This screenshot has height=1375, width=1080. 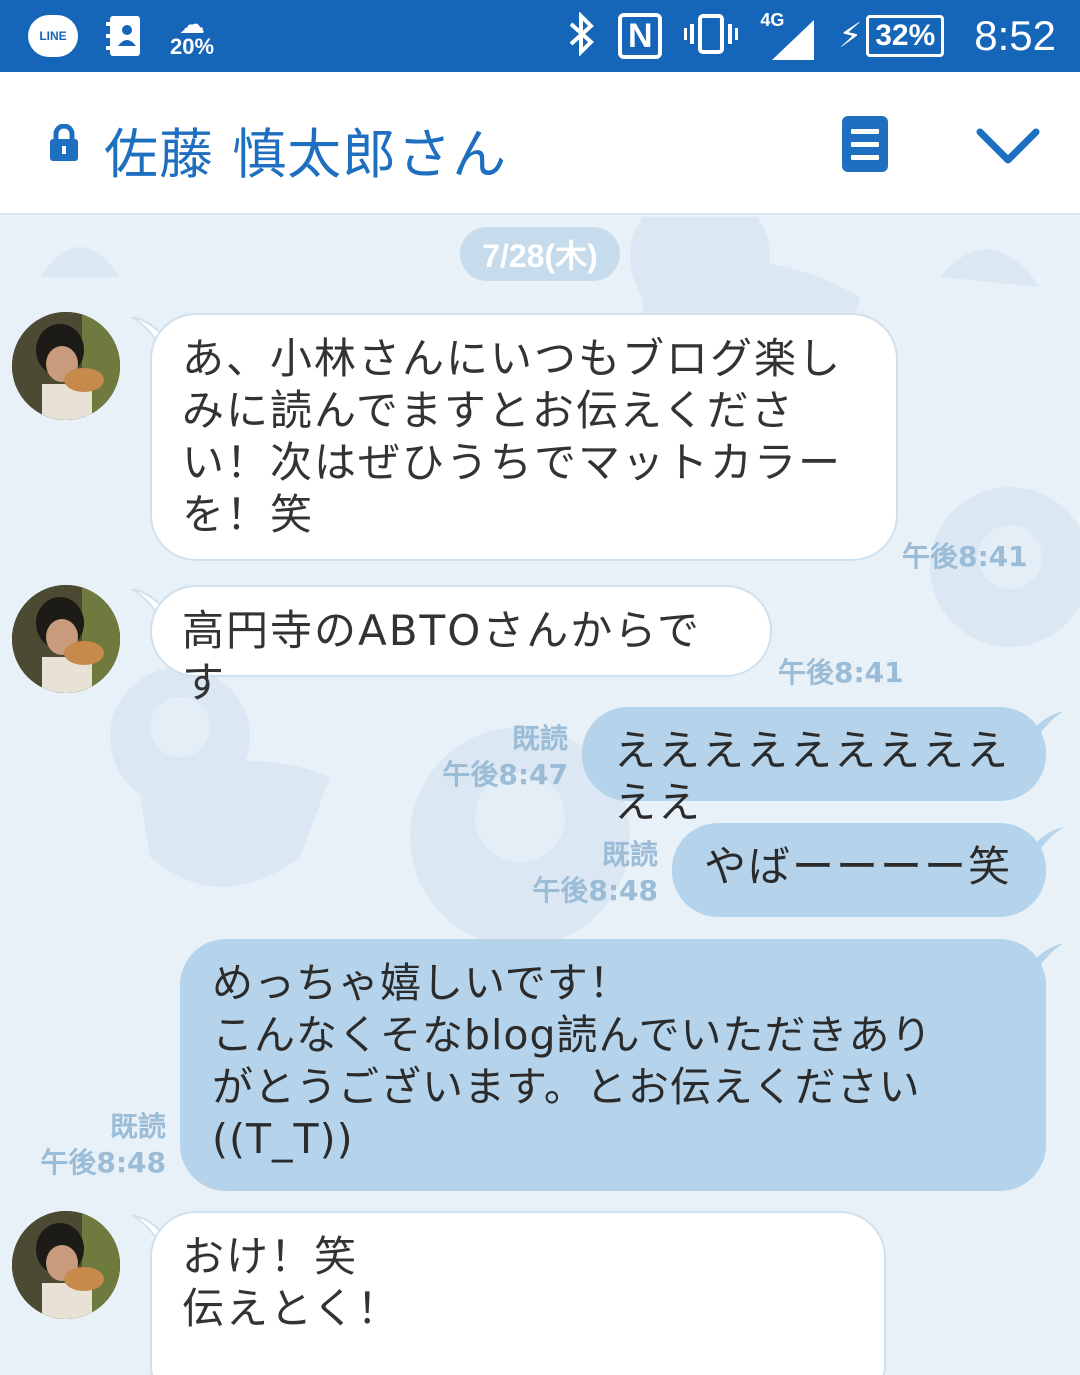 What do you see at coordinates (540, 36) in the screenshot?
I see `status-bar: LINE ☁ 20% N 4G ⚡ 32% 8:52` at bounding box center [540, 36].